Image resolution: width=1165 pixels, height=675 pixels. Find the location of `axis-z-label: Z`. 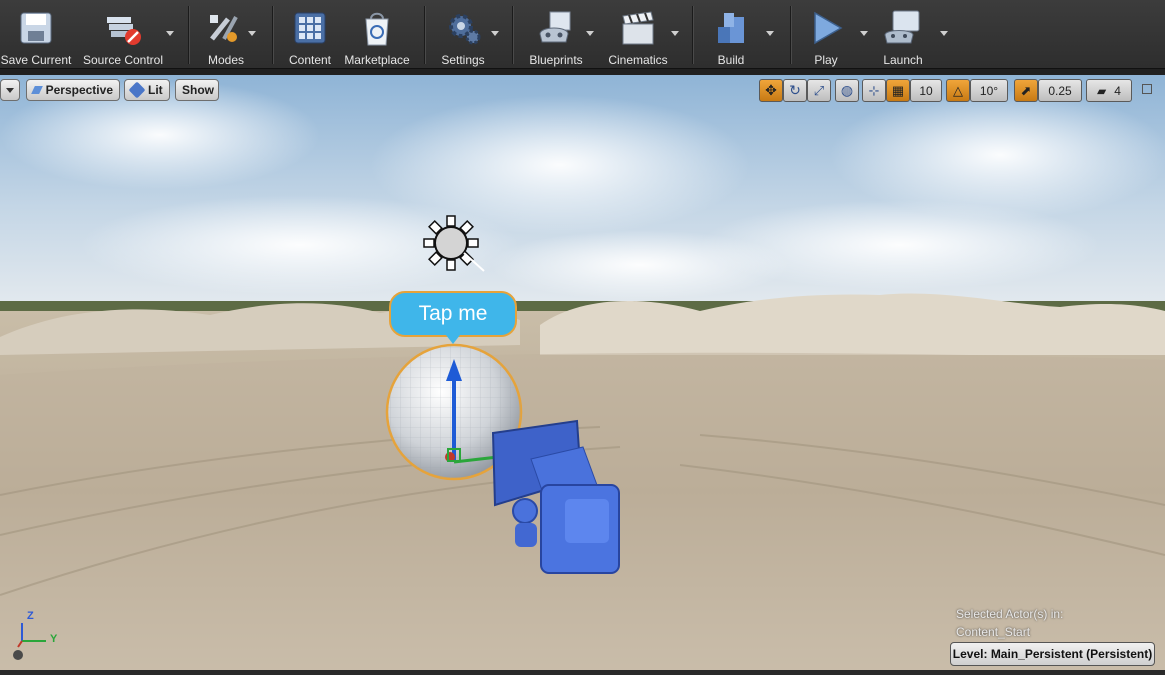

axis-z-label: Z is located at coordinates (30, 616).